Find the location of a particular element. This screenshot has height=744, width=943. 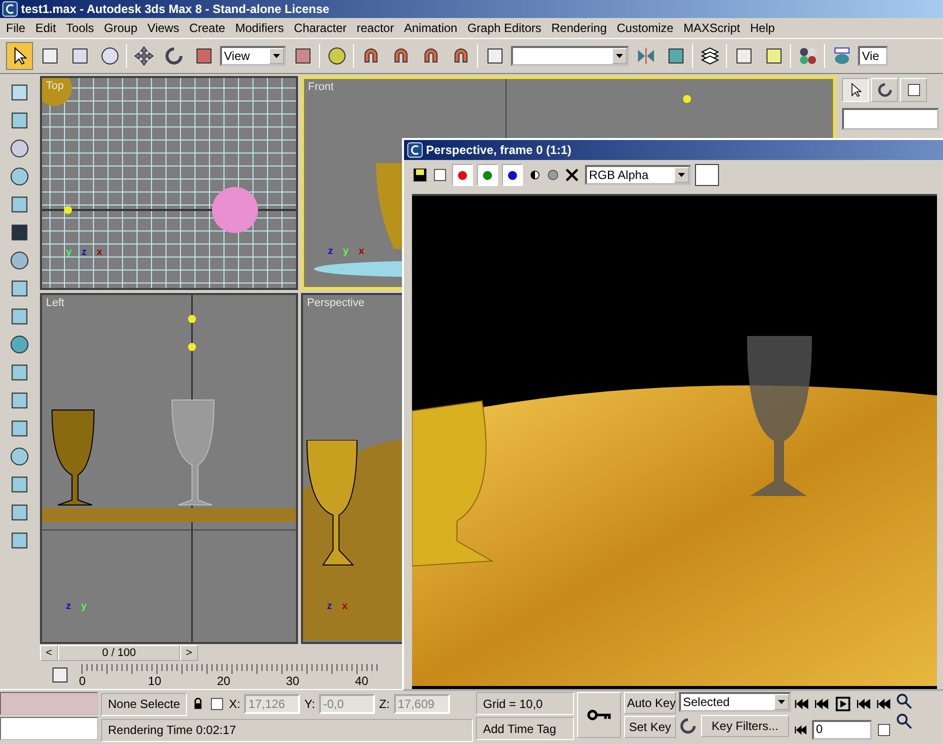

modify-tab is located at coordinates (884, 90).